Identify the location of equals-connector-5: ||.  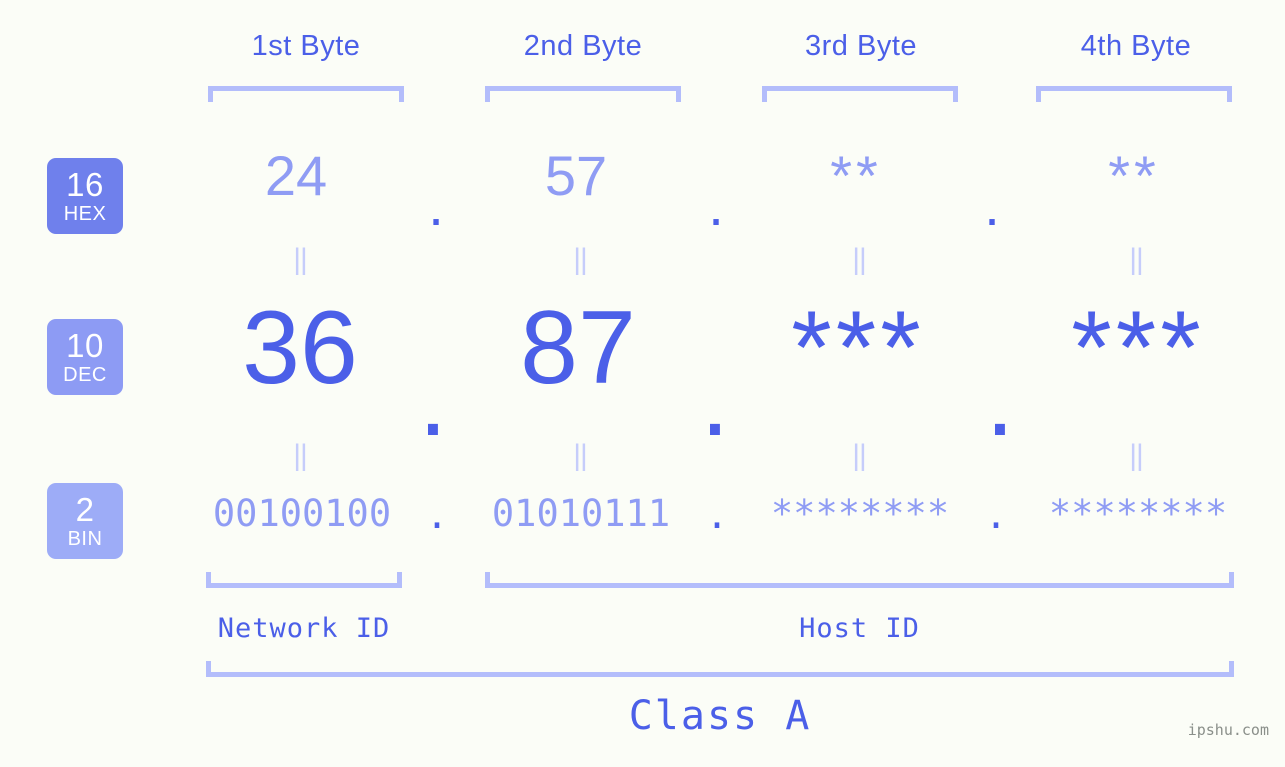
(300, 455).